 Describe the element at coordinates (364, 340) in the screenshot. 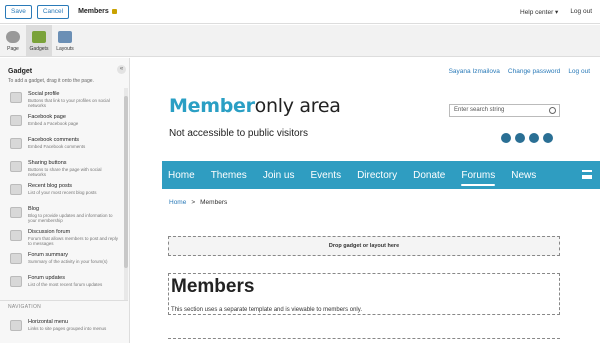

I see `next-section` at that location.